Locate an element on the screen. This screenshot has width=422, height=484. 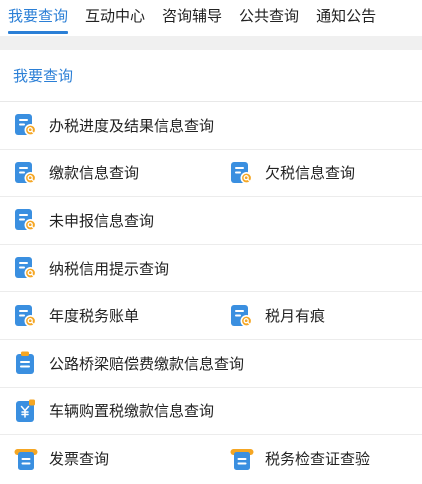
list-row: 发票查询 税务检查证查验 is located at coordinates (211, 459).